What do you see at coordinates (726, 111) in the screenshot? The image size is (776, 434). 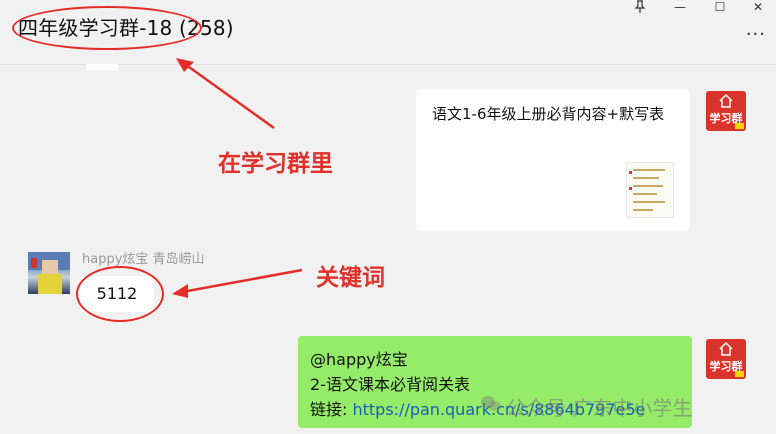 I see `app-avatar-icon: 学习群` at bounding box center [726, 111].